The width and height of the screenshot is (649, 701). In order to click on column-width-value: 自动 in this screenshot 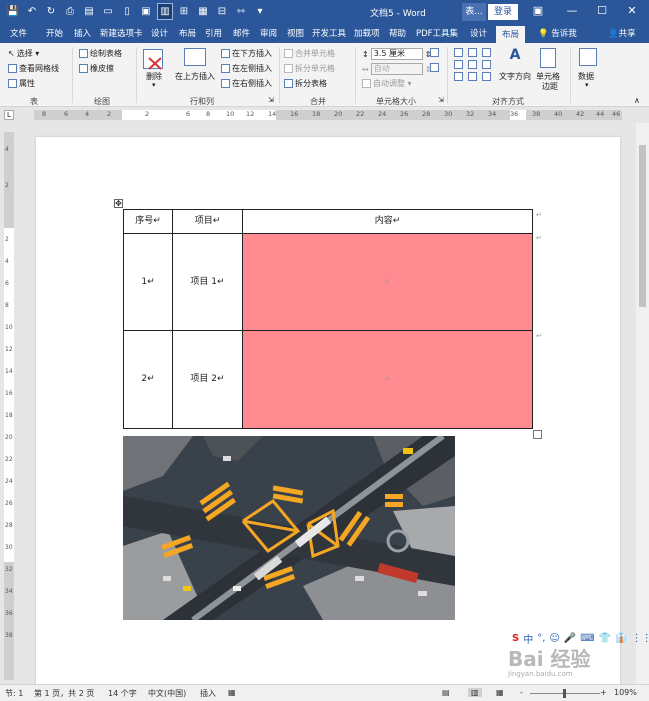, I will do `click(396, 69)`.